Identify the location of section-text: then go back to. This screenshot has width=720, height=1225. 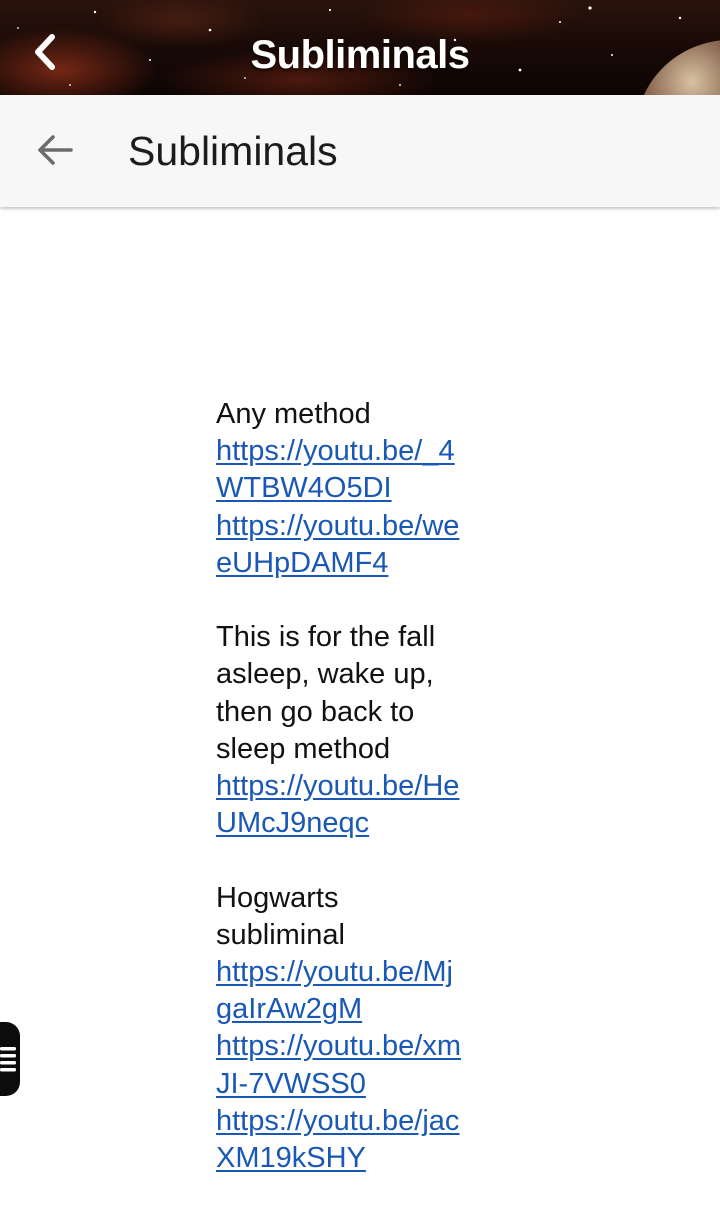
(315, 711).